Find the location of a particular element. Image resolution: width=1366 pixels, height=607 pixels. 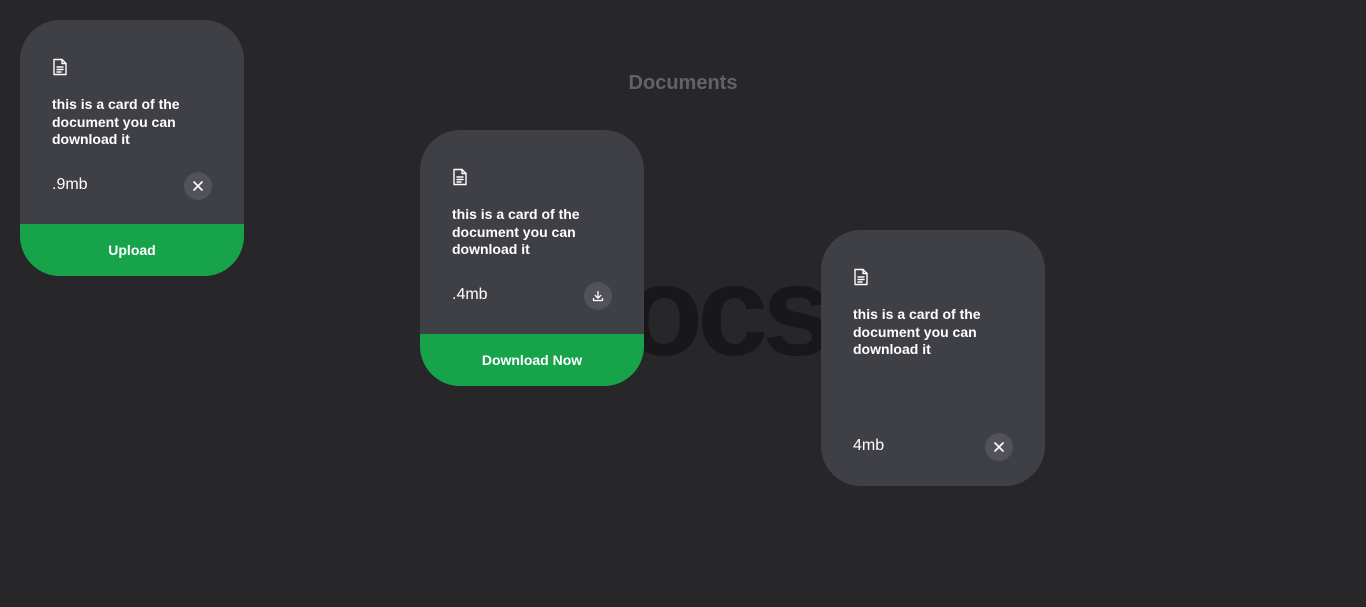

file-size: .9mb is located at coordinates (70, 184).